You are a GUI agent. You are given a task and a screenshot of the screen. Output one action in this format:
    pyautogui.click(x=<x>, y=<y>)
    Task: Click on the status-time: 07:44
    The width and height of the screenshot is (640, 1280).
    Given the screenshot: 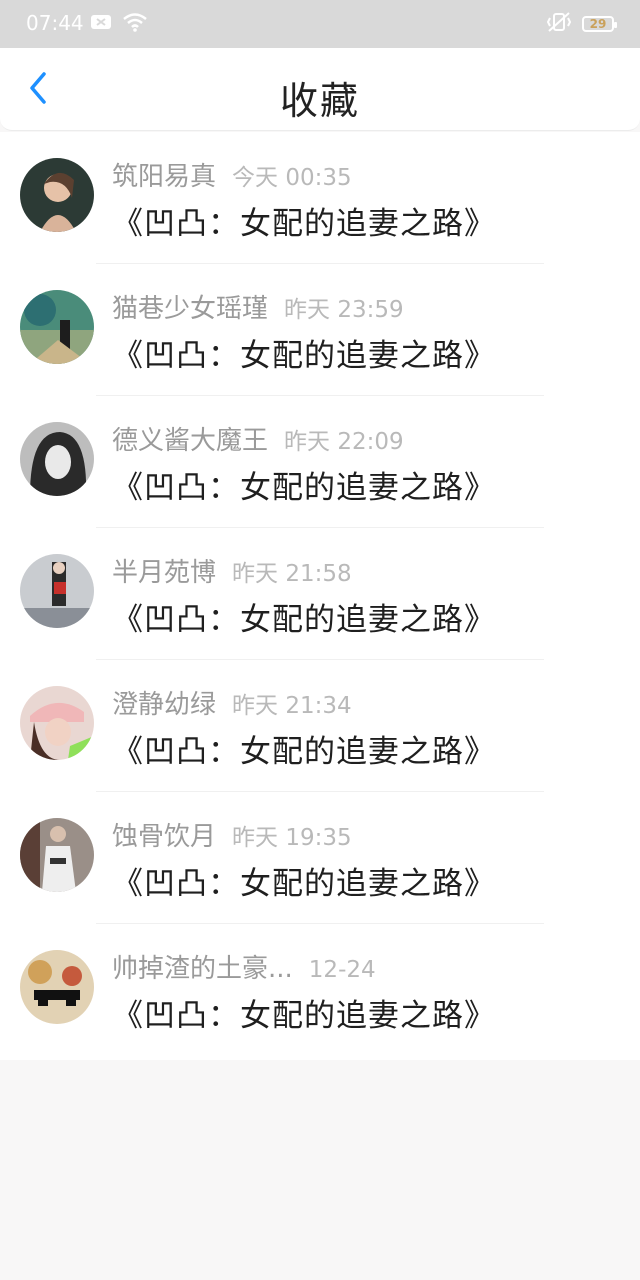 What is the action you would take?
    pyautogui.click(x=55, y=23)
    